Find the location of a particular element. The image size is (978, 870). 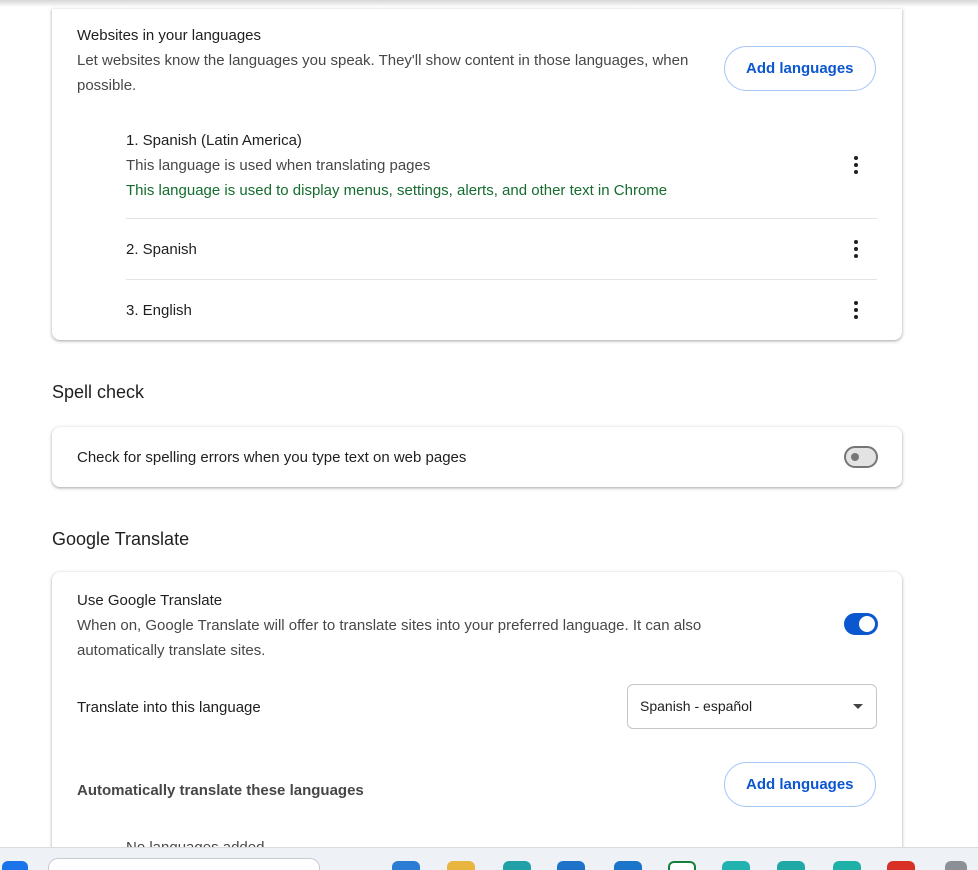

dropdown-caret-icon is located at coordinates (858, 706).